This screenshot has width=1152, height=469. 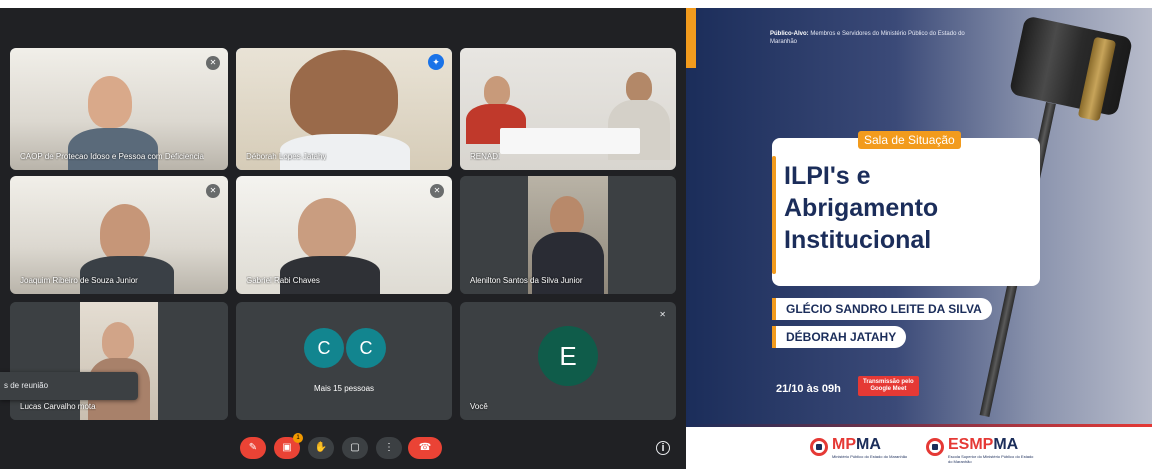 What do you see at coordinates (861, 208) in the screenshot?
I see `title-line: Abrigamento` at bounding box center [861, 208].